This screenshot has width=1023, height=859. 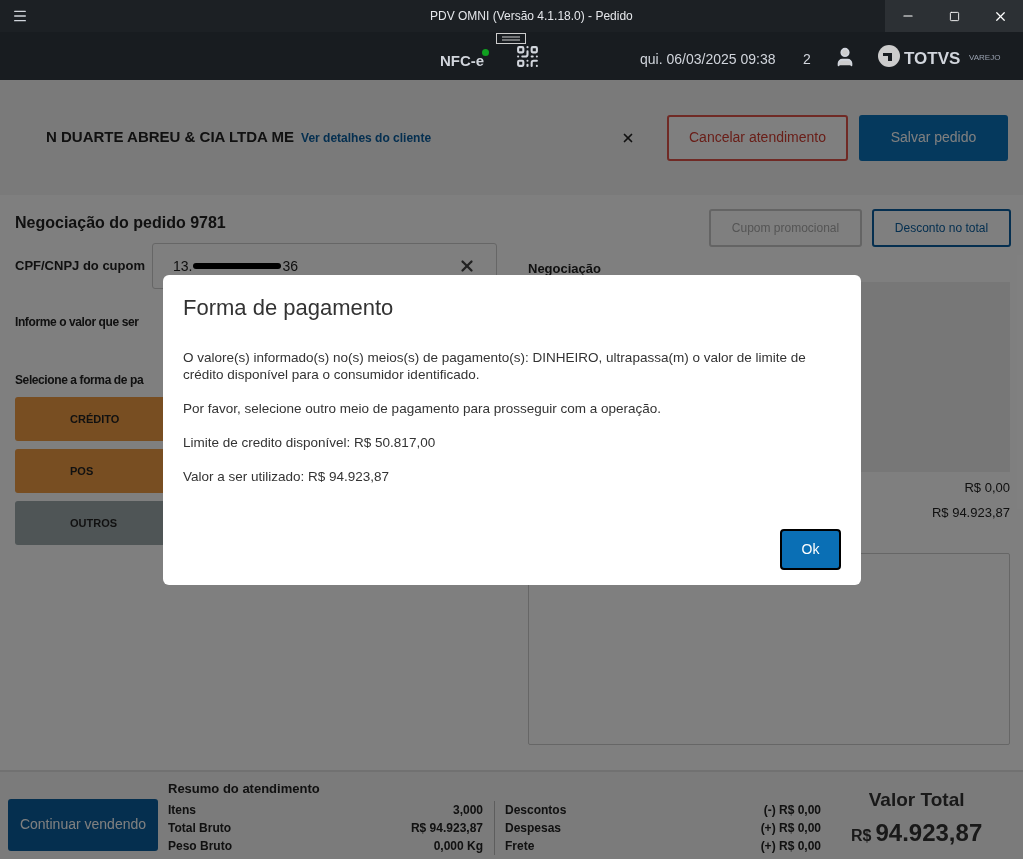 I want to click on summary-label: Itens, so click(x=182, y=810).